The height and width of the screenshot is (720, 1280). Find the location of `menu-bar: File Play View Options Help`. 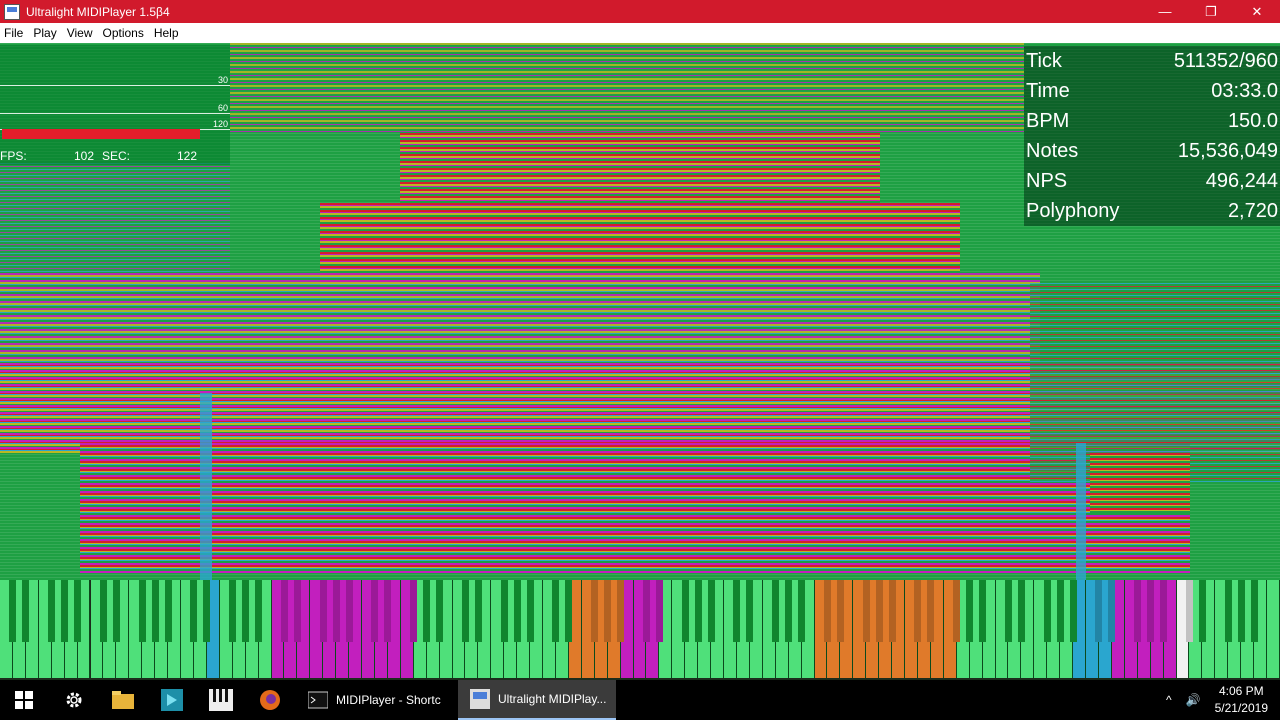

menu-bar: File Play View Options Help is located at coordinates (640, 33).